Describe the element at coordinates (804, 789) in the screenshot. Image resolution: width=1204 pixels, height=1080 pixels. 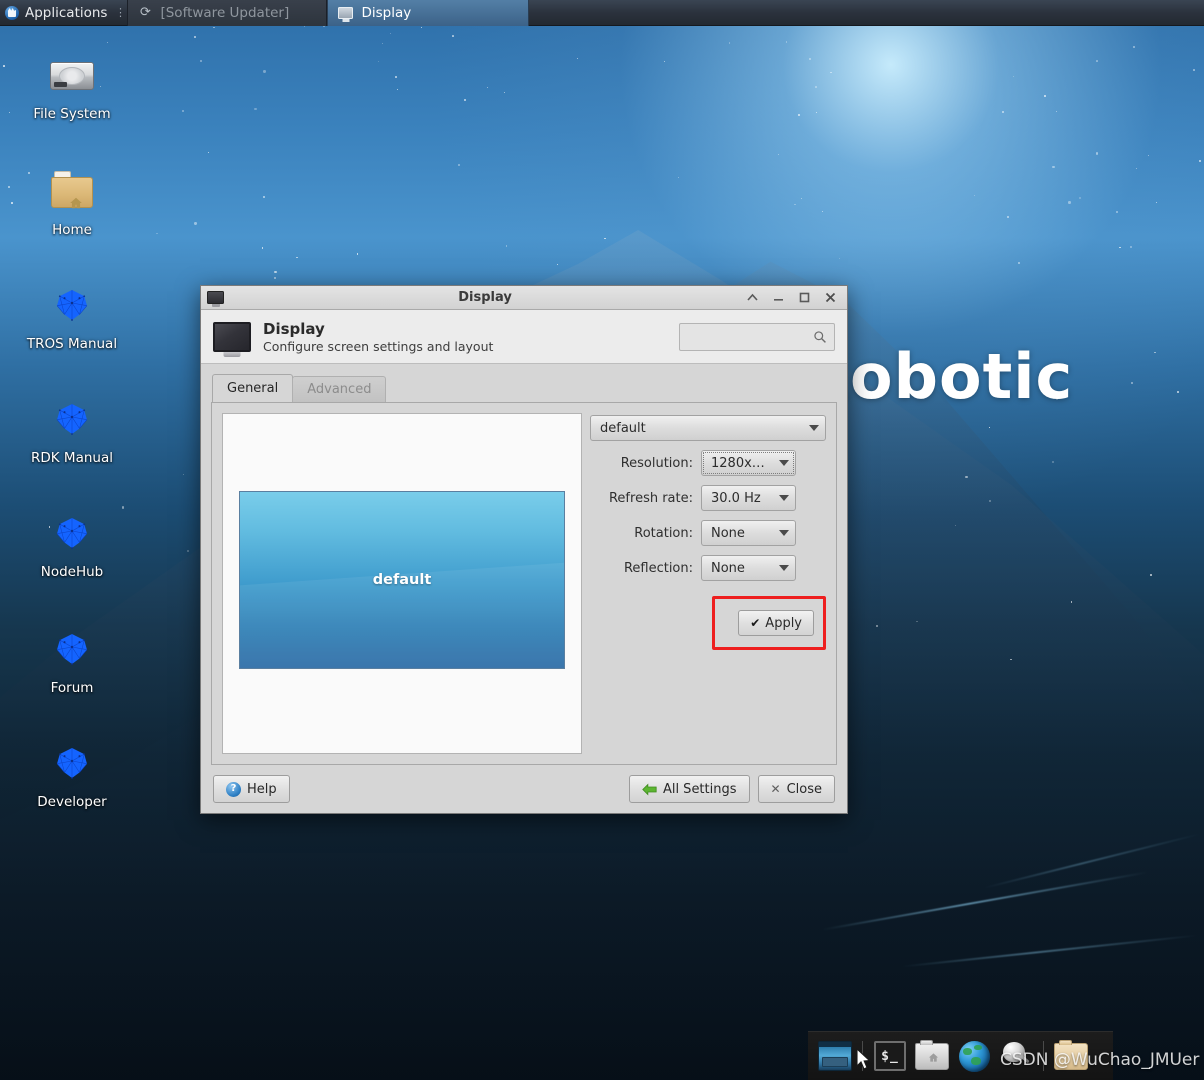
I see `close-dialog-button-label: Close` at that location.